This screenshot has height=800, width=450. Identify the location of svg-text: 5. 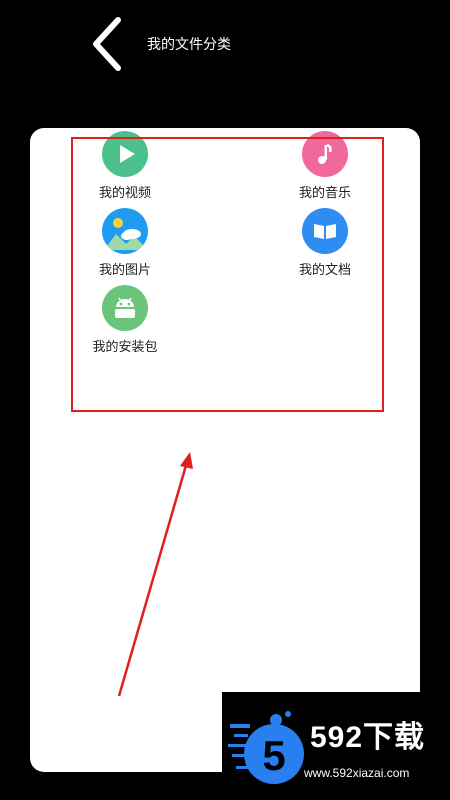
(273, 755).